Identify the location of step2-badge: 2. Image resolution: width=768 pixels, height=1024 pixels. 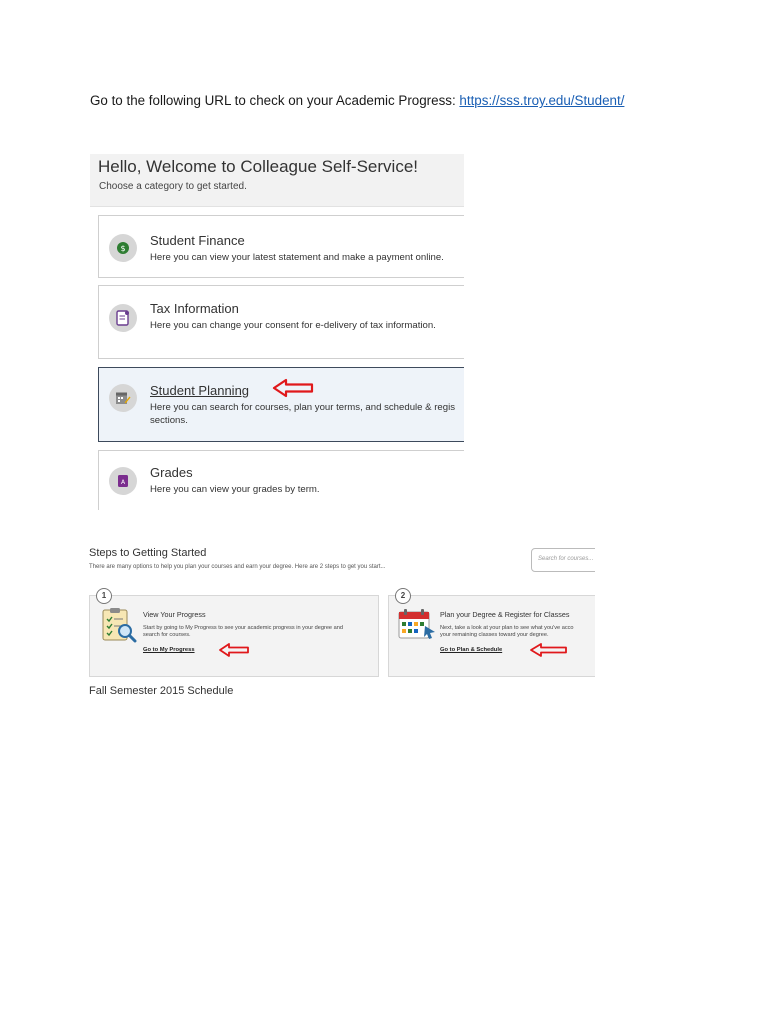
(403, 596).